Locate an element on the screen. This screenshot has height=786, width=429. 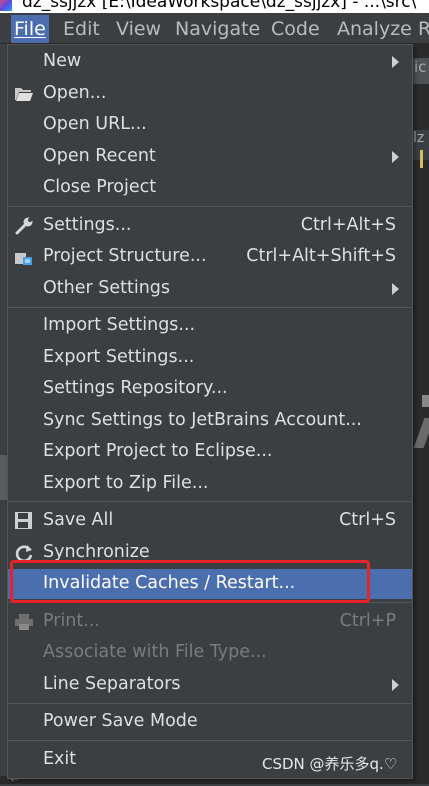
highlight-annotation-box is located at coordinates (190, 581).